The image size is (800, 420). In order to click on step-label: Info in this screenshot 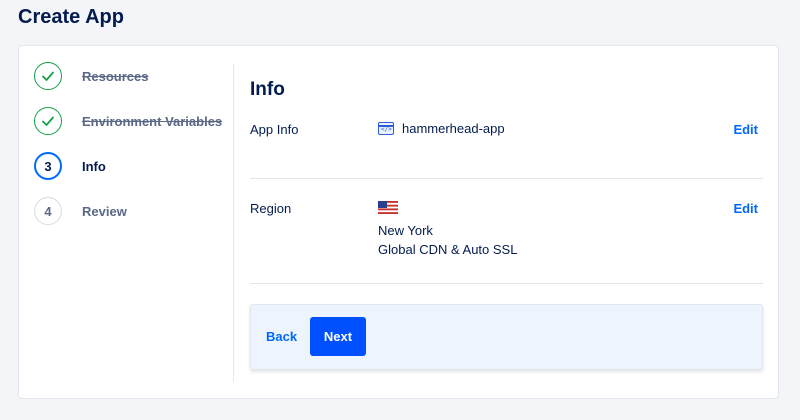, I will do `click(94, 166)`.